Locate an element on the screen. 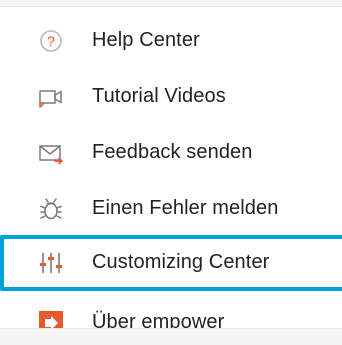 The height and width of the screenshot is (345, 342). menu-item-label: Tutorial Videos is located at coordinates (159, 96).